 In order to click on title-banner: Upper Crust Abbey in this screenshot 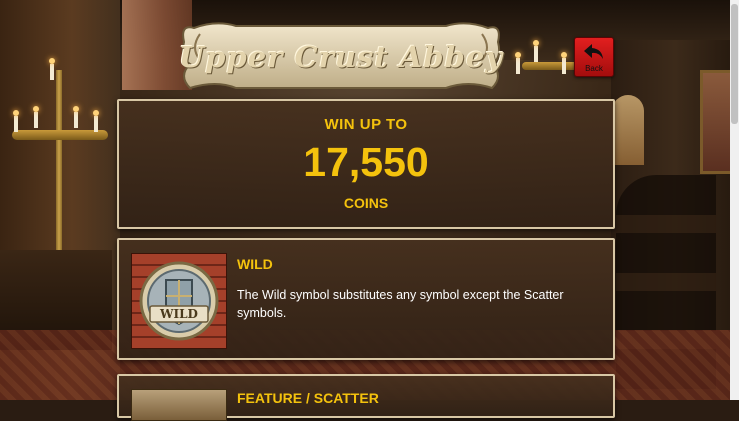, I will do `click(341, 57)`.